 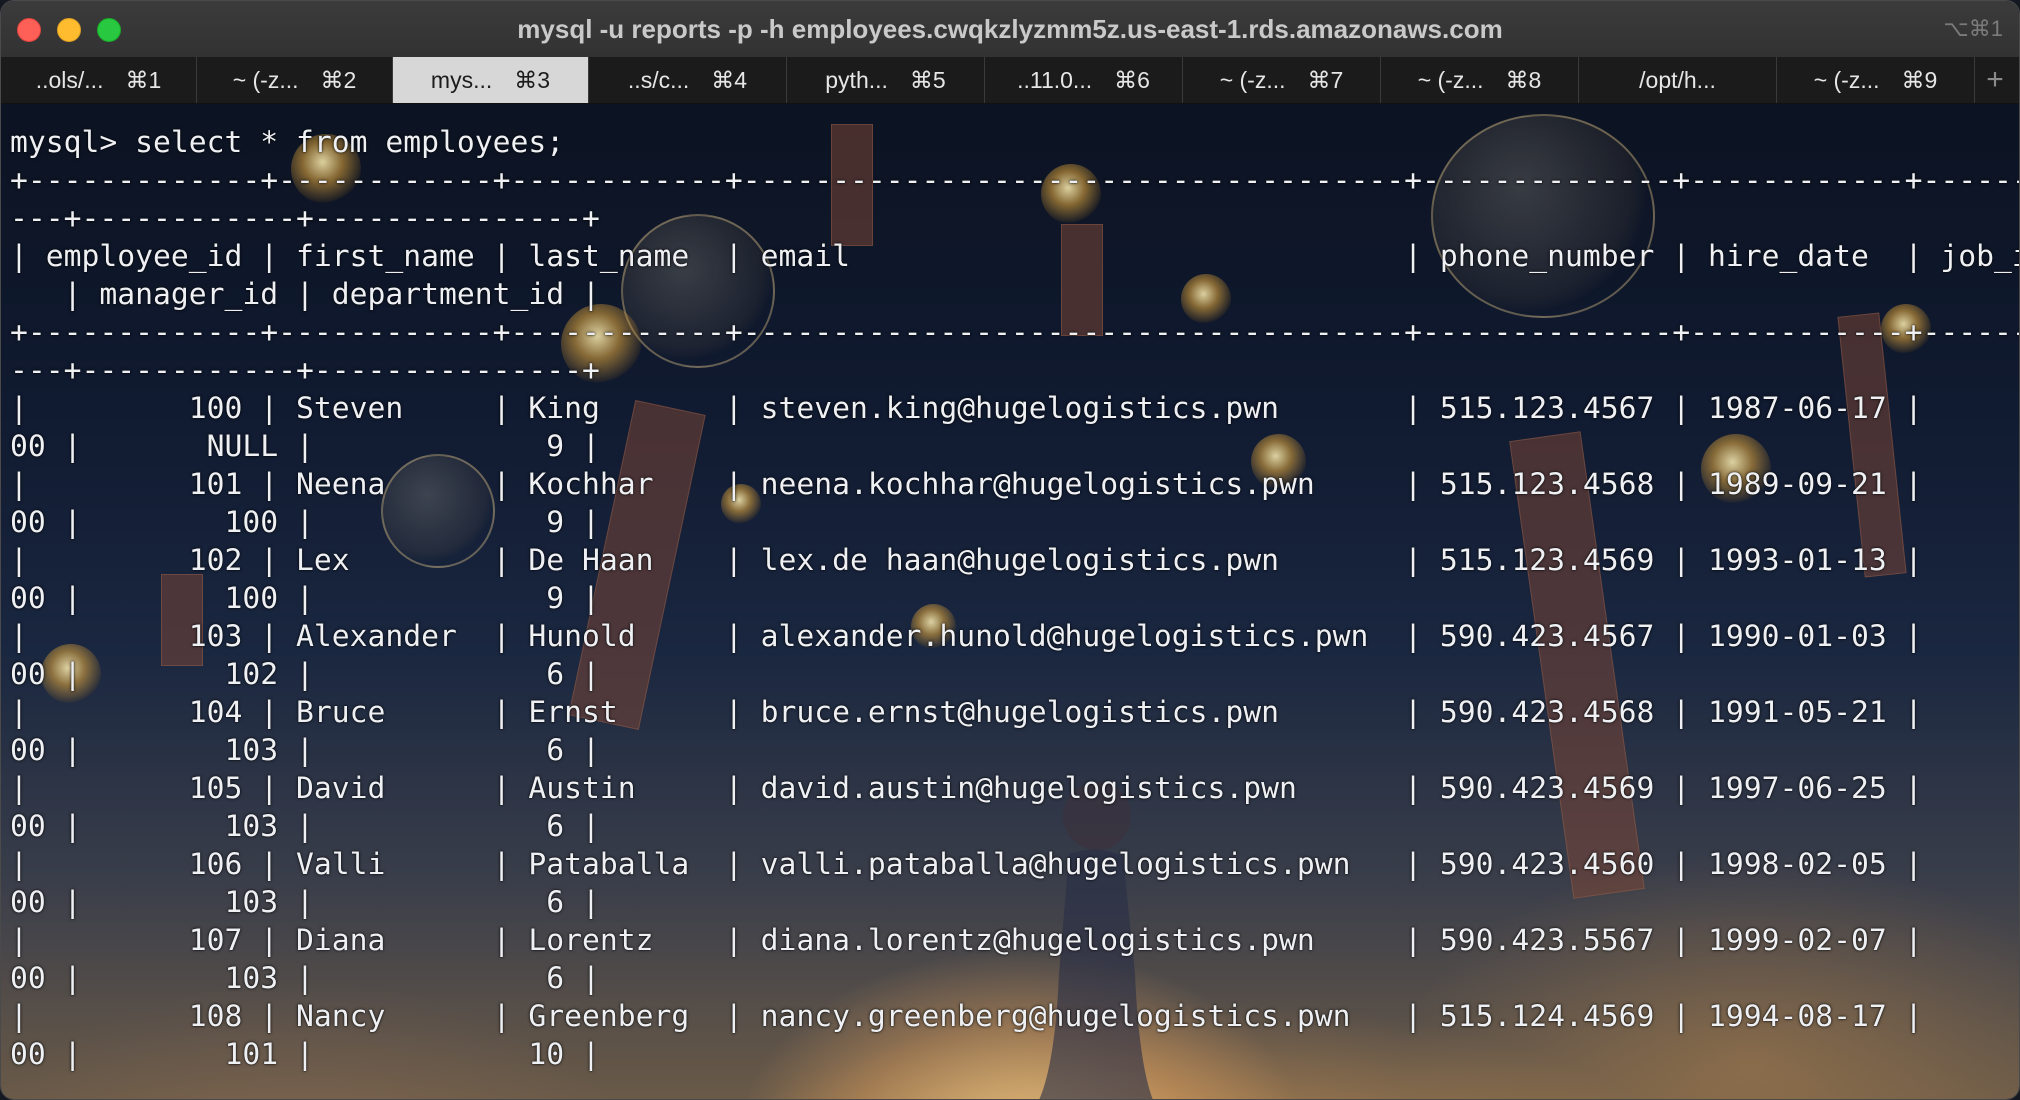 I want to click on terminal-line: 00 | 102 | 6 |, so click(x=305, y=674).